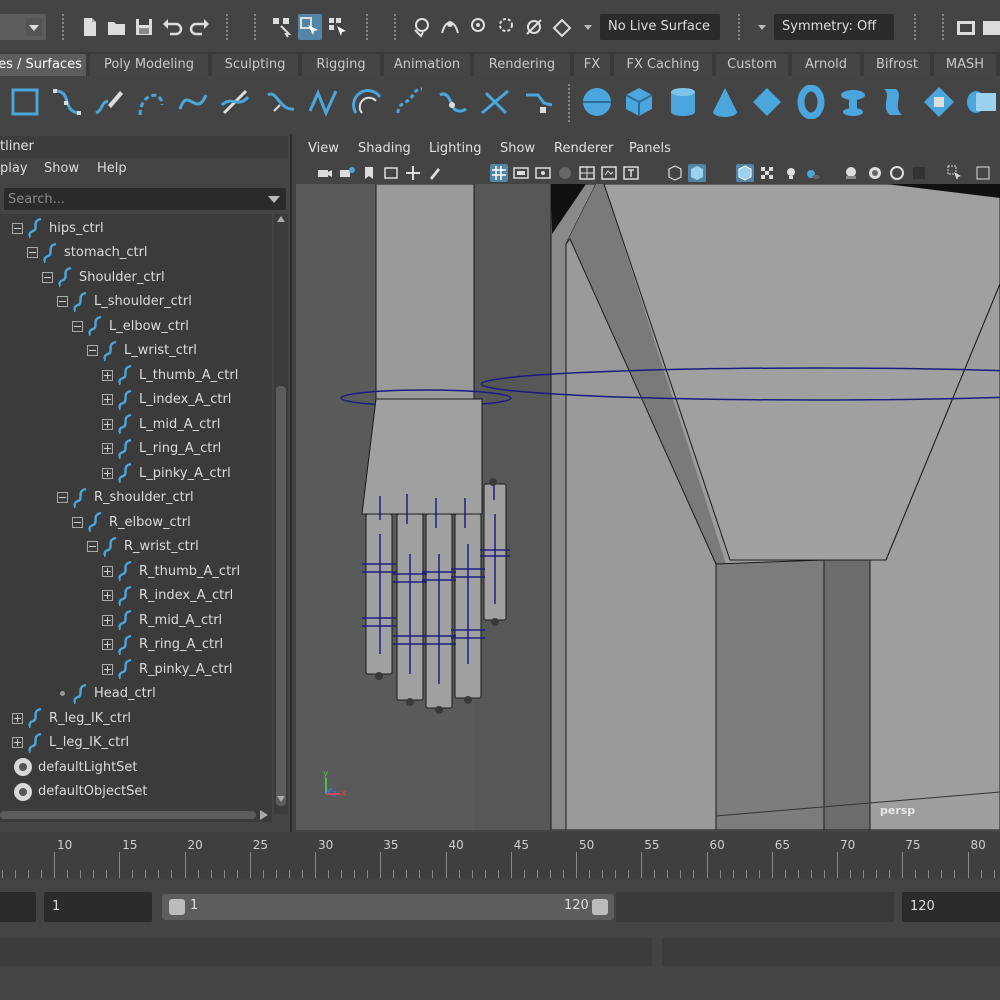 This screenshot has width=1000, height=1000. I want to click on tab-arnold: Arnold, so click(826, 65).